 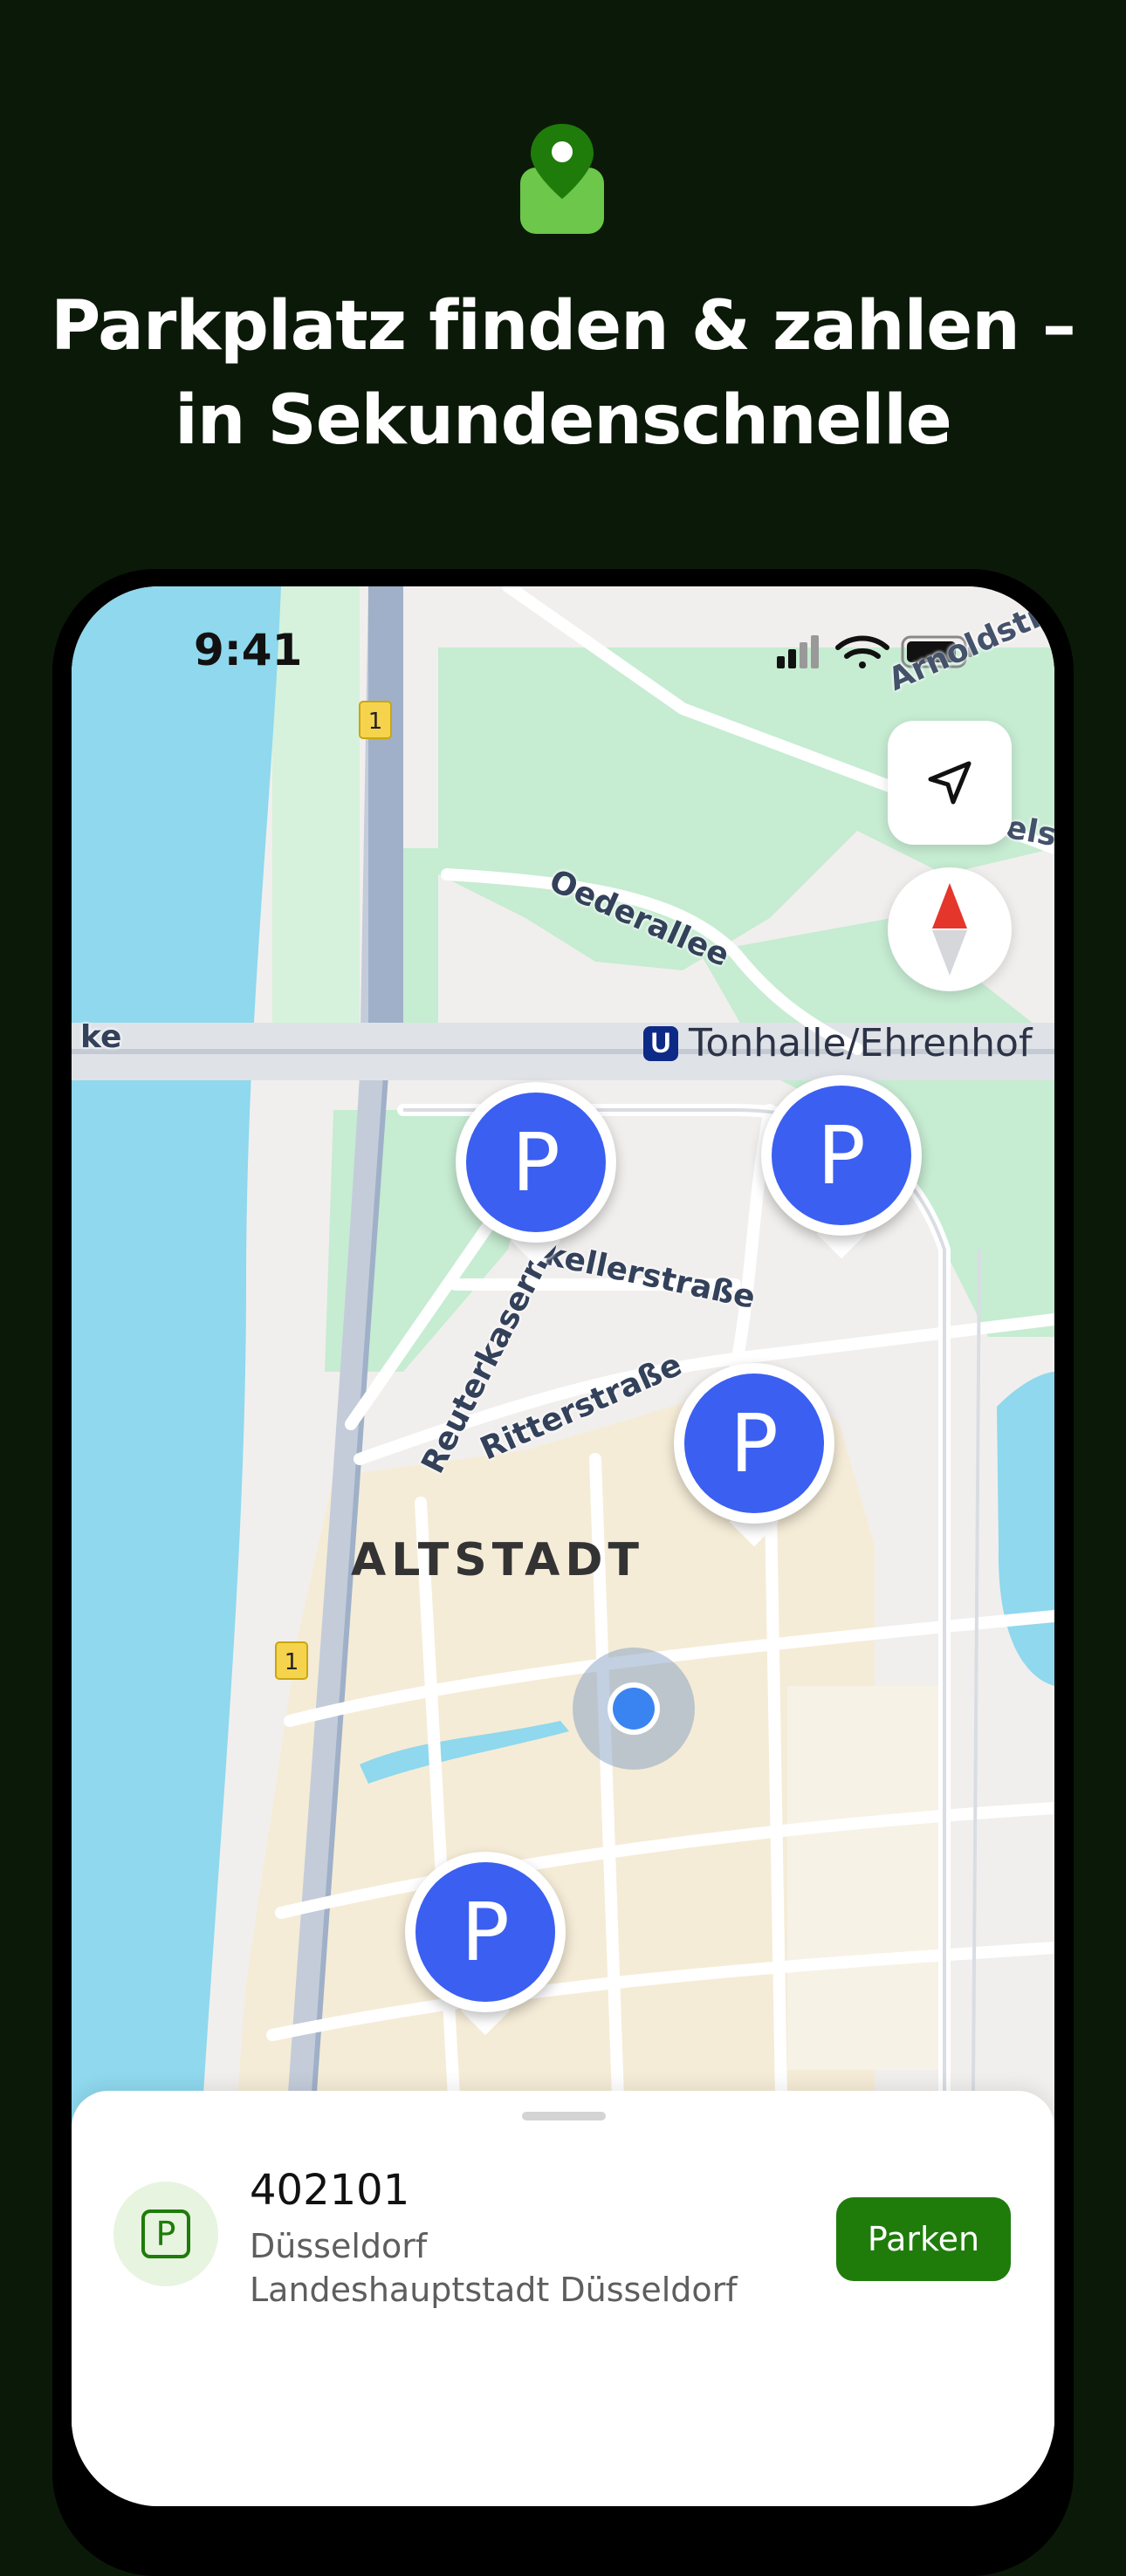 I want to click on parking-zone-icon: P, so click(x=165, y=2234).